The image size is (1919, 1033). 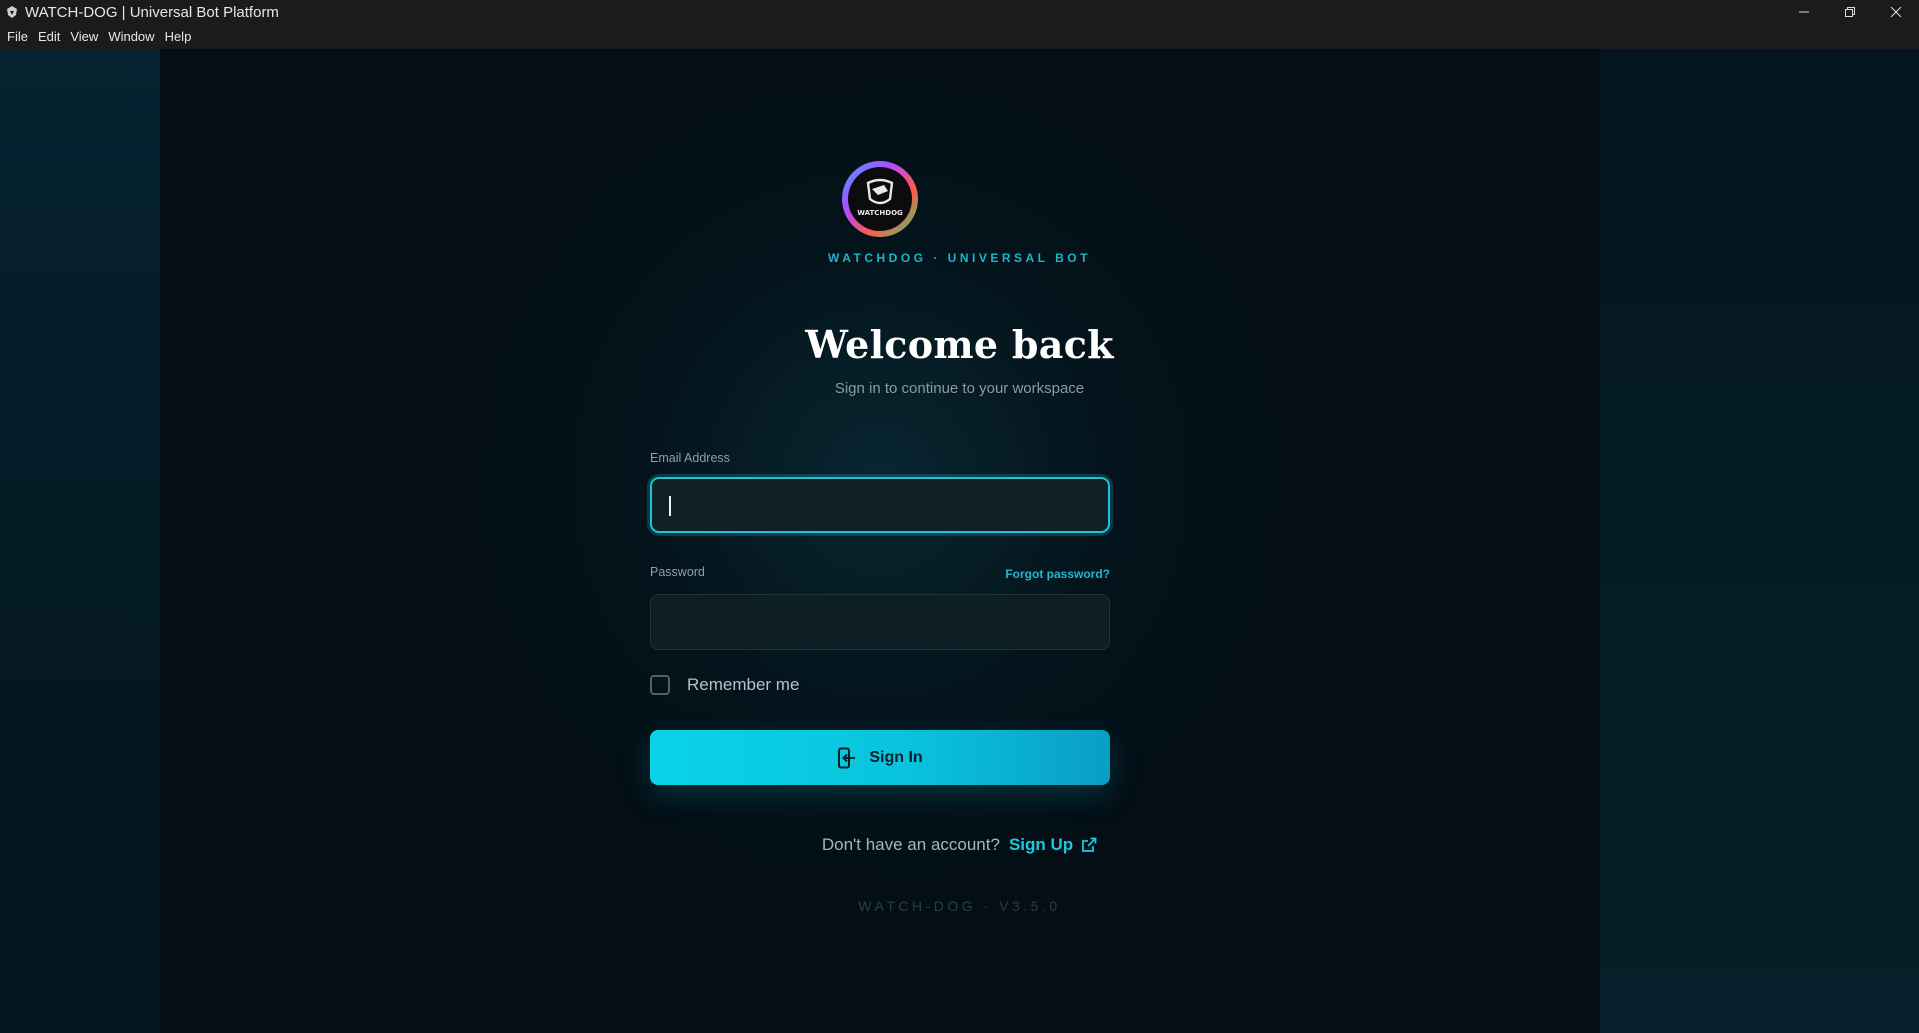 What do you see at coordinates (179, 36) in the screenshot?
I see `menu-help: Help` at bounding box center [179, 36].